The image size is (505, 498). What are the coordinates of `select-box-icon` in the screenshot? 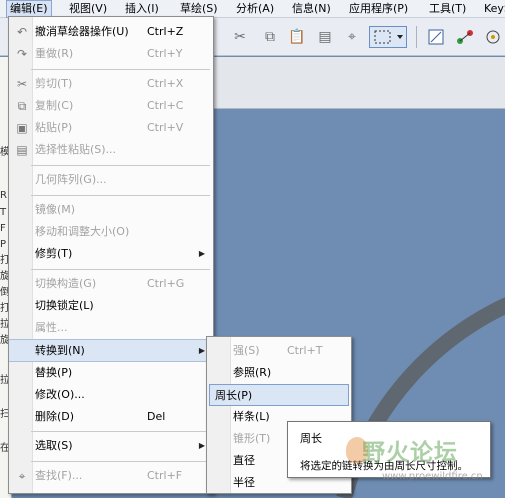 It's located at (388, 37).